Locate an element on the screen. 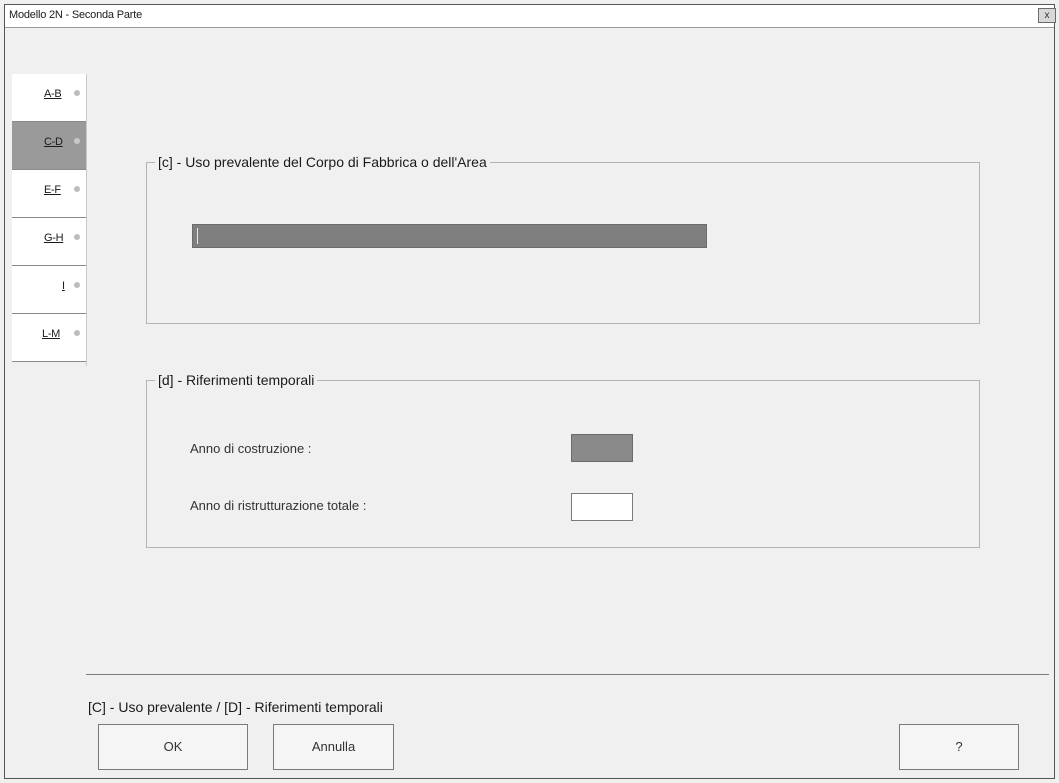  tab-label: A-B is located at coordinates (53, 94).